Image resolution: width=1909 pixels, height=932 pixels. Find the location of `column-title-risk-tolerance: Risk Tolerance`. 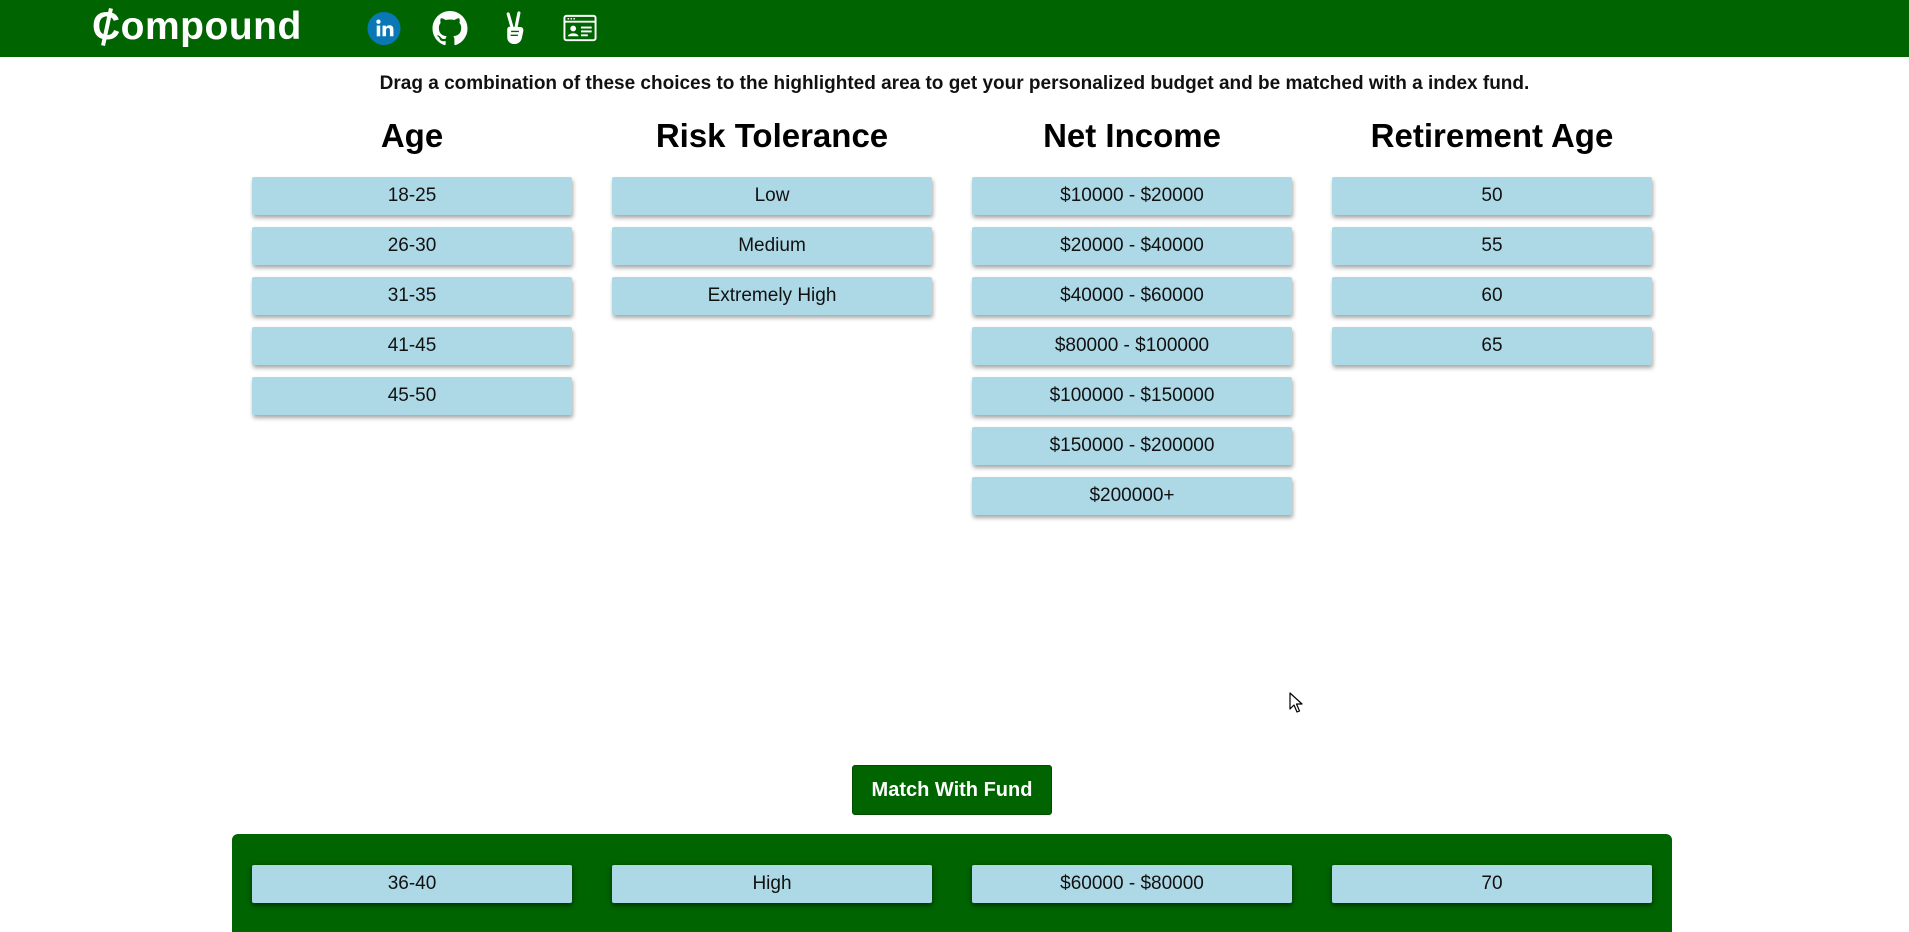

column-title-risk-tolerance: Risk Tolerance is located at coordinates (772, 135).